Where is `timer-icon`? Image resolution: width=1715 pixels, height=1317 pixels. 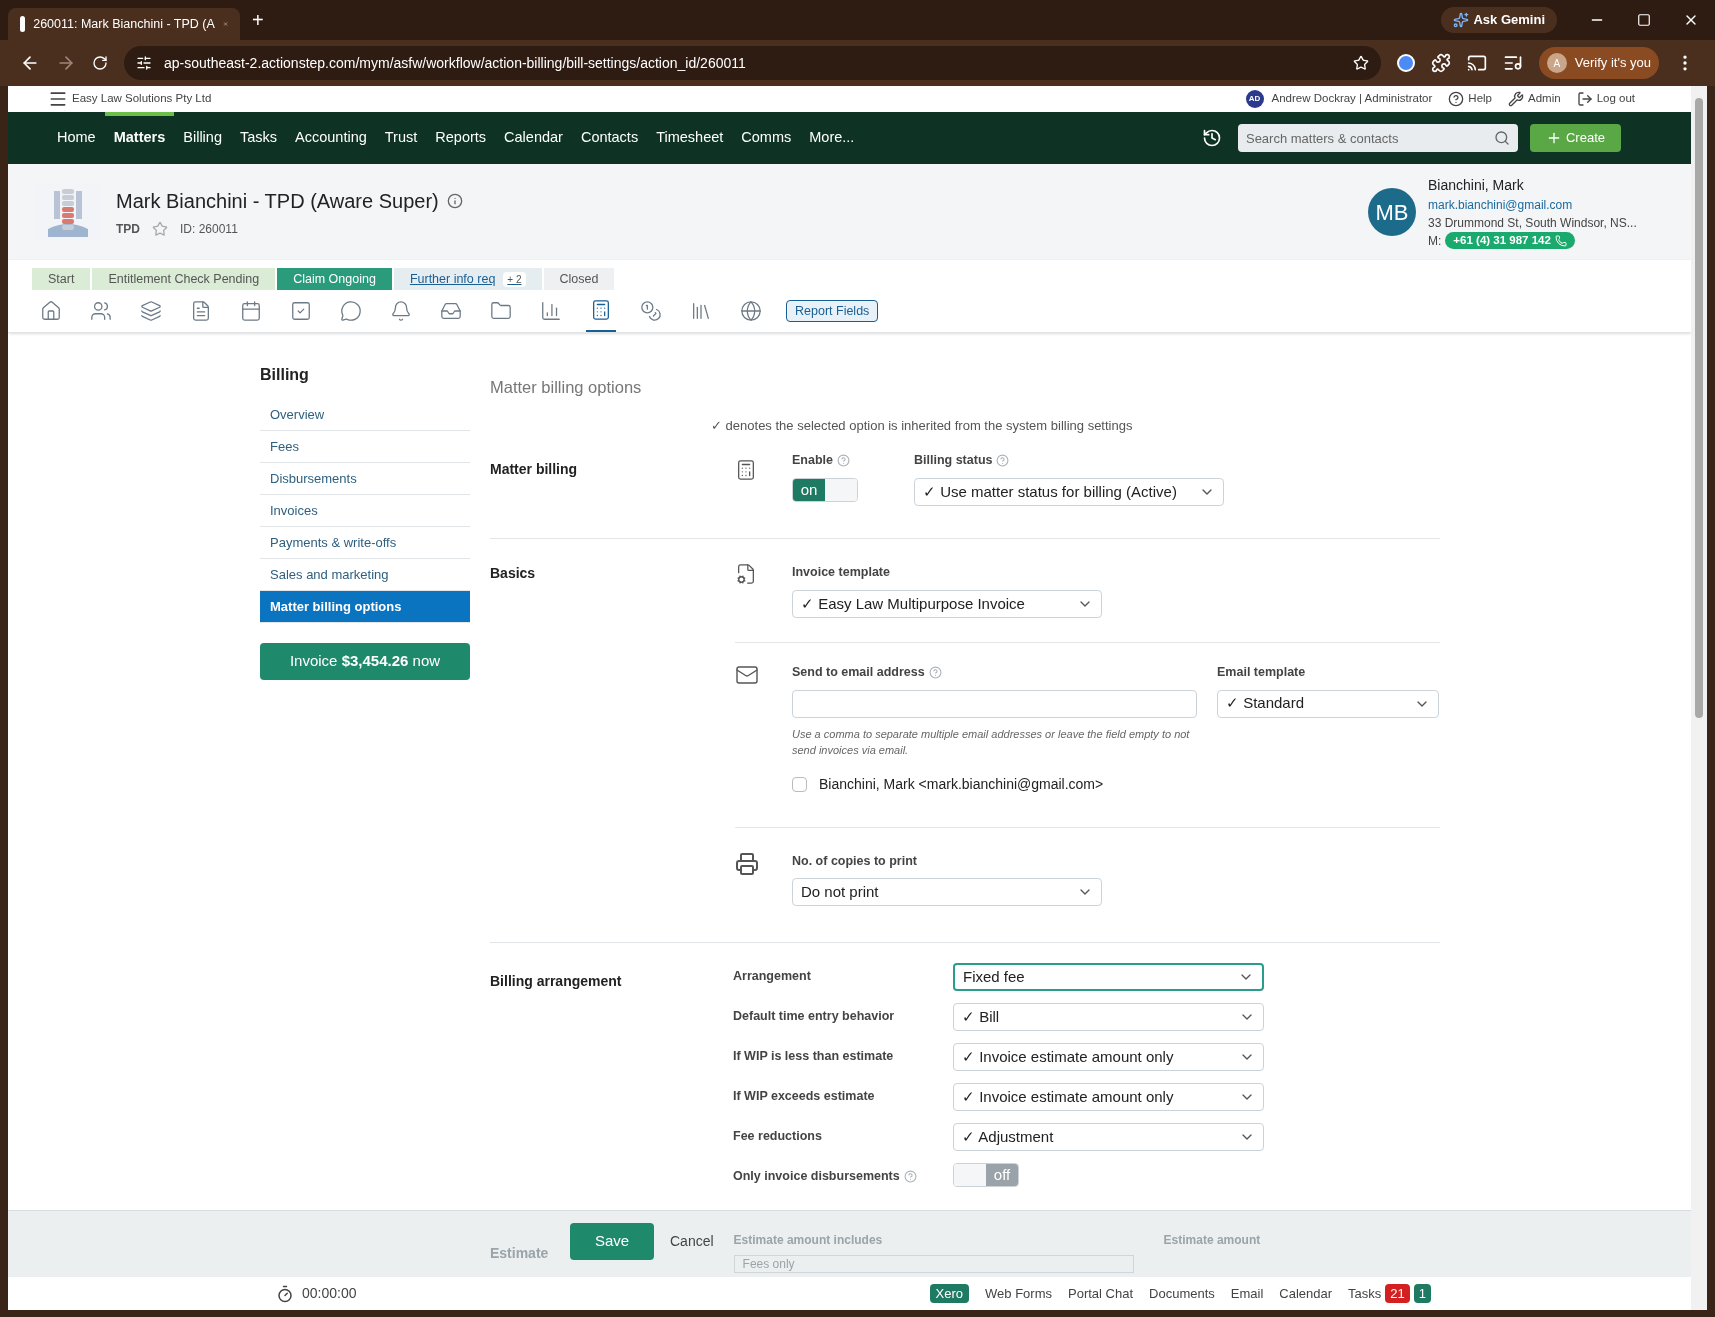
timer-icon is located at coordinates (285, 1293).